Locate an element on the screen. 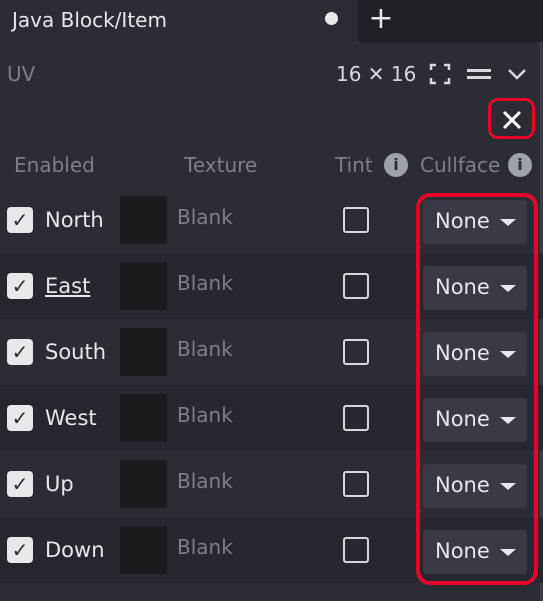 This screenshot has width=543, height=601. face-label: Up is located at coordinates (59, 484).